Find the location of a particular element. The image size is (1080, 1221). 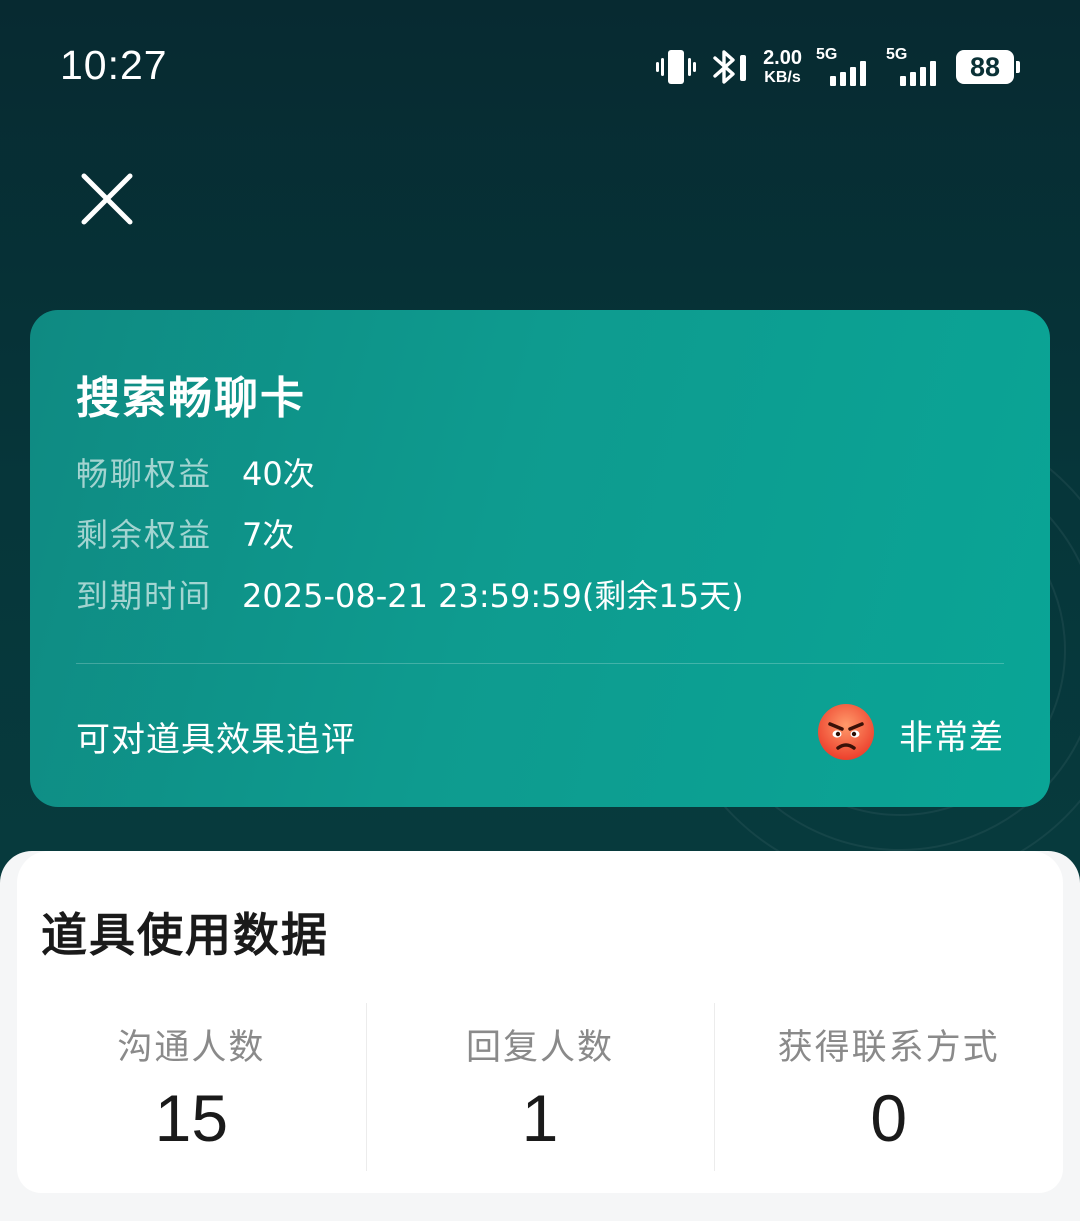

info-value: 7次 is located at coordinates (268, 535).